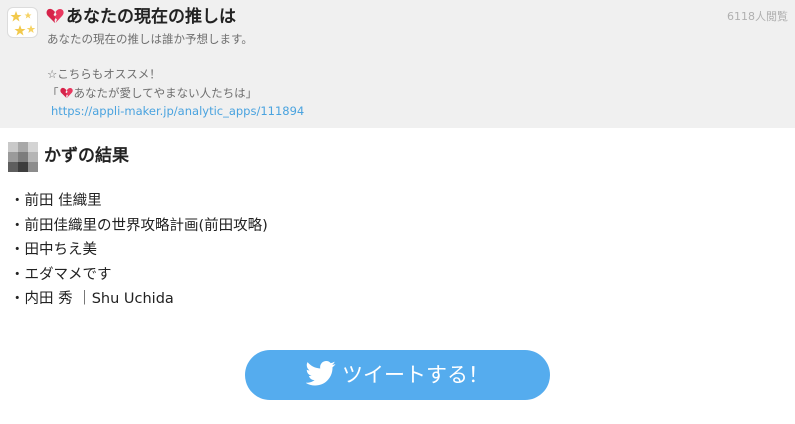 This screenshot has height=424, width=795. What do you see at coordinates (415, 375) in the screenshot?
I see `tweet-button-label: ツイートする！` at bounding box center [415, 375].